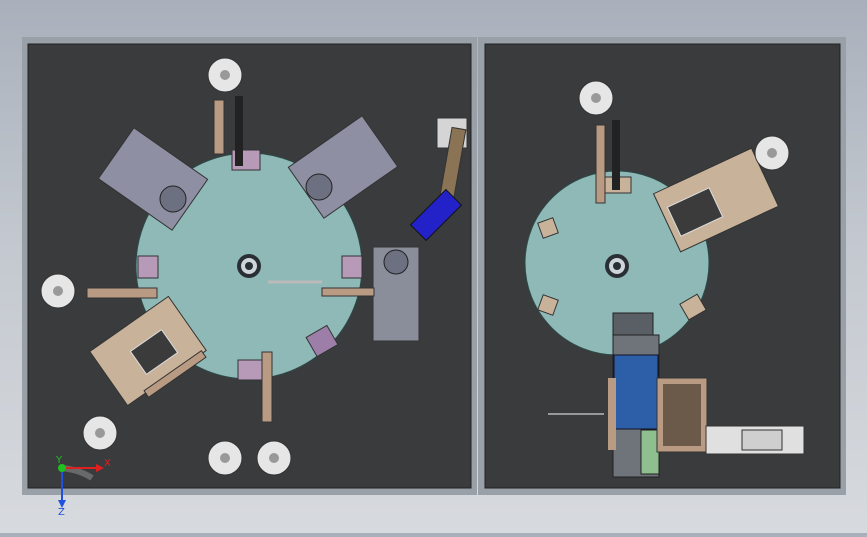  I want to click on left-reel-s2, so click(274, 458).